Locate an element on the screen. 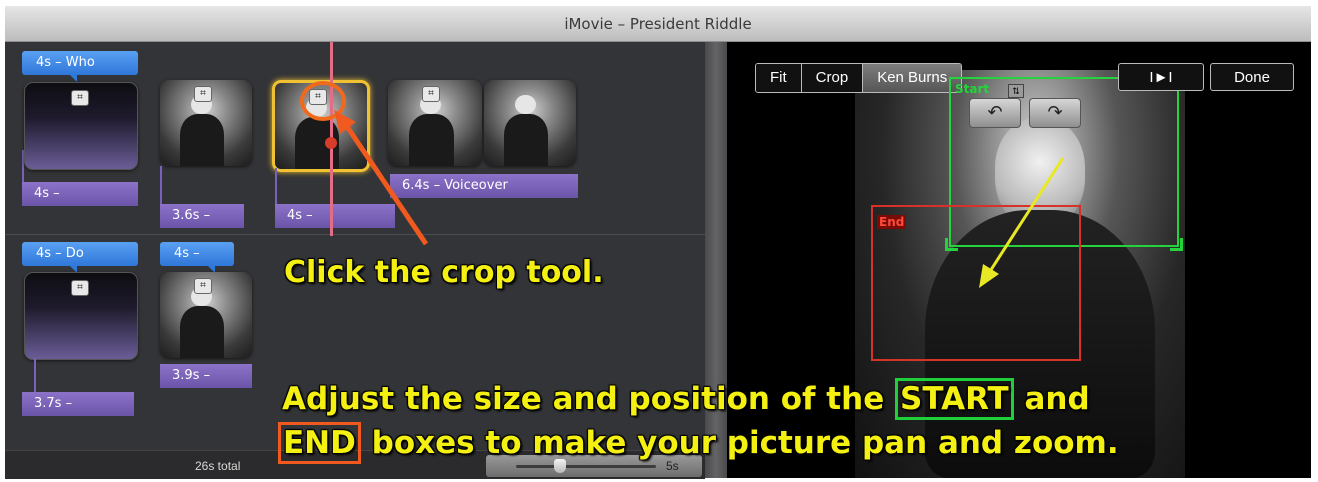 The height and width of the screenshot is (482, 1318). done-button: Done is located at coordinates (1252, 77).